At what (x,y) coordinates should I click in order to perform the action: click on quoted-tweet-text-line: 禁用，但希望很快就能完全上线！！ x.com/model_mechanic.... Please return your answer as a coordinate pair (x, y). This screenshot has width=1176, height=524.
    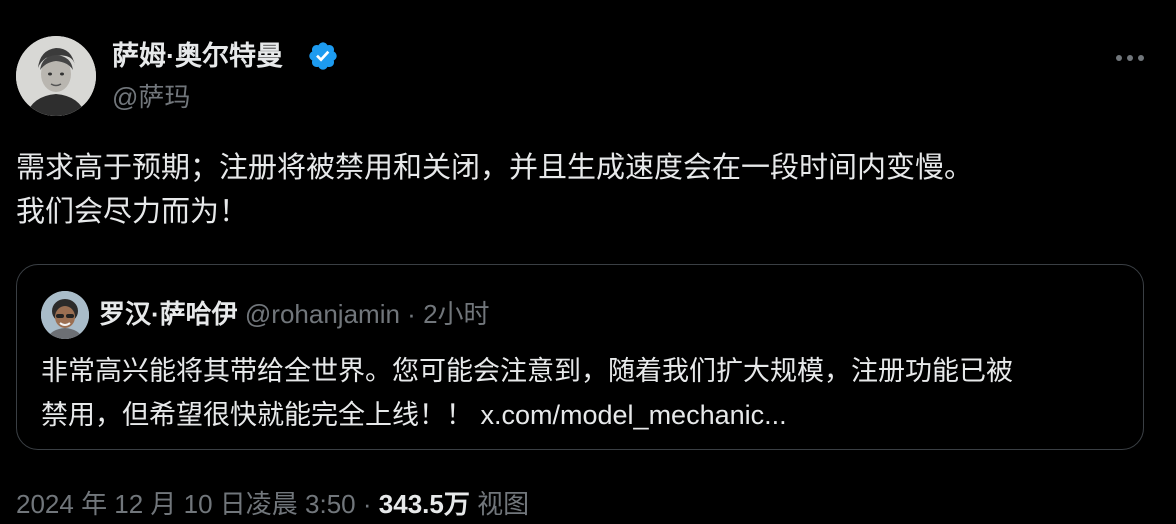
    Looking at the image, I should click on (414, 415).